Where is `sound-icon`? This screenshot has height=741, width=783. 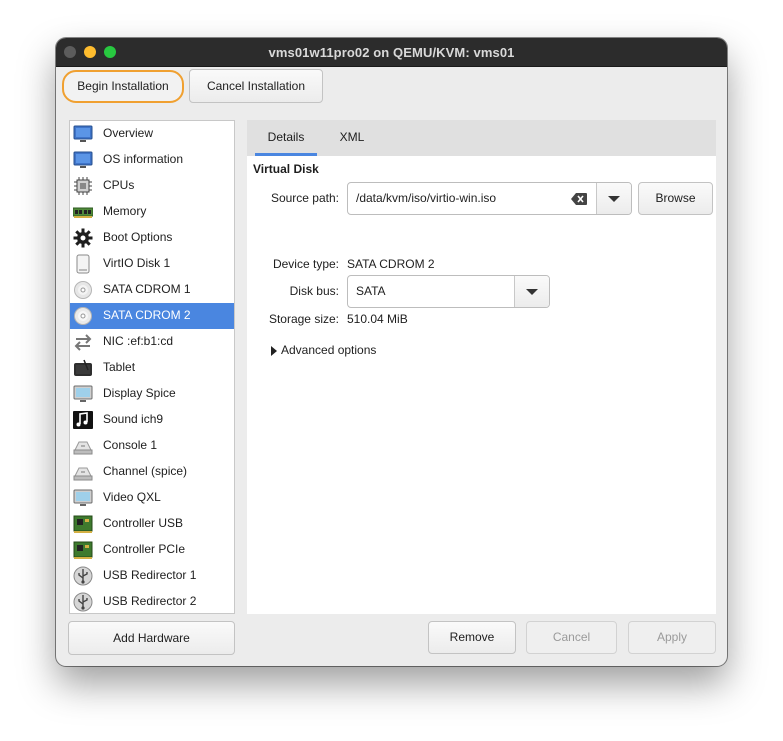 sound-icon is located at coordinates (83, 420).